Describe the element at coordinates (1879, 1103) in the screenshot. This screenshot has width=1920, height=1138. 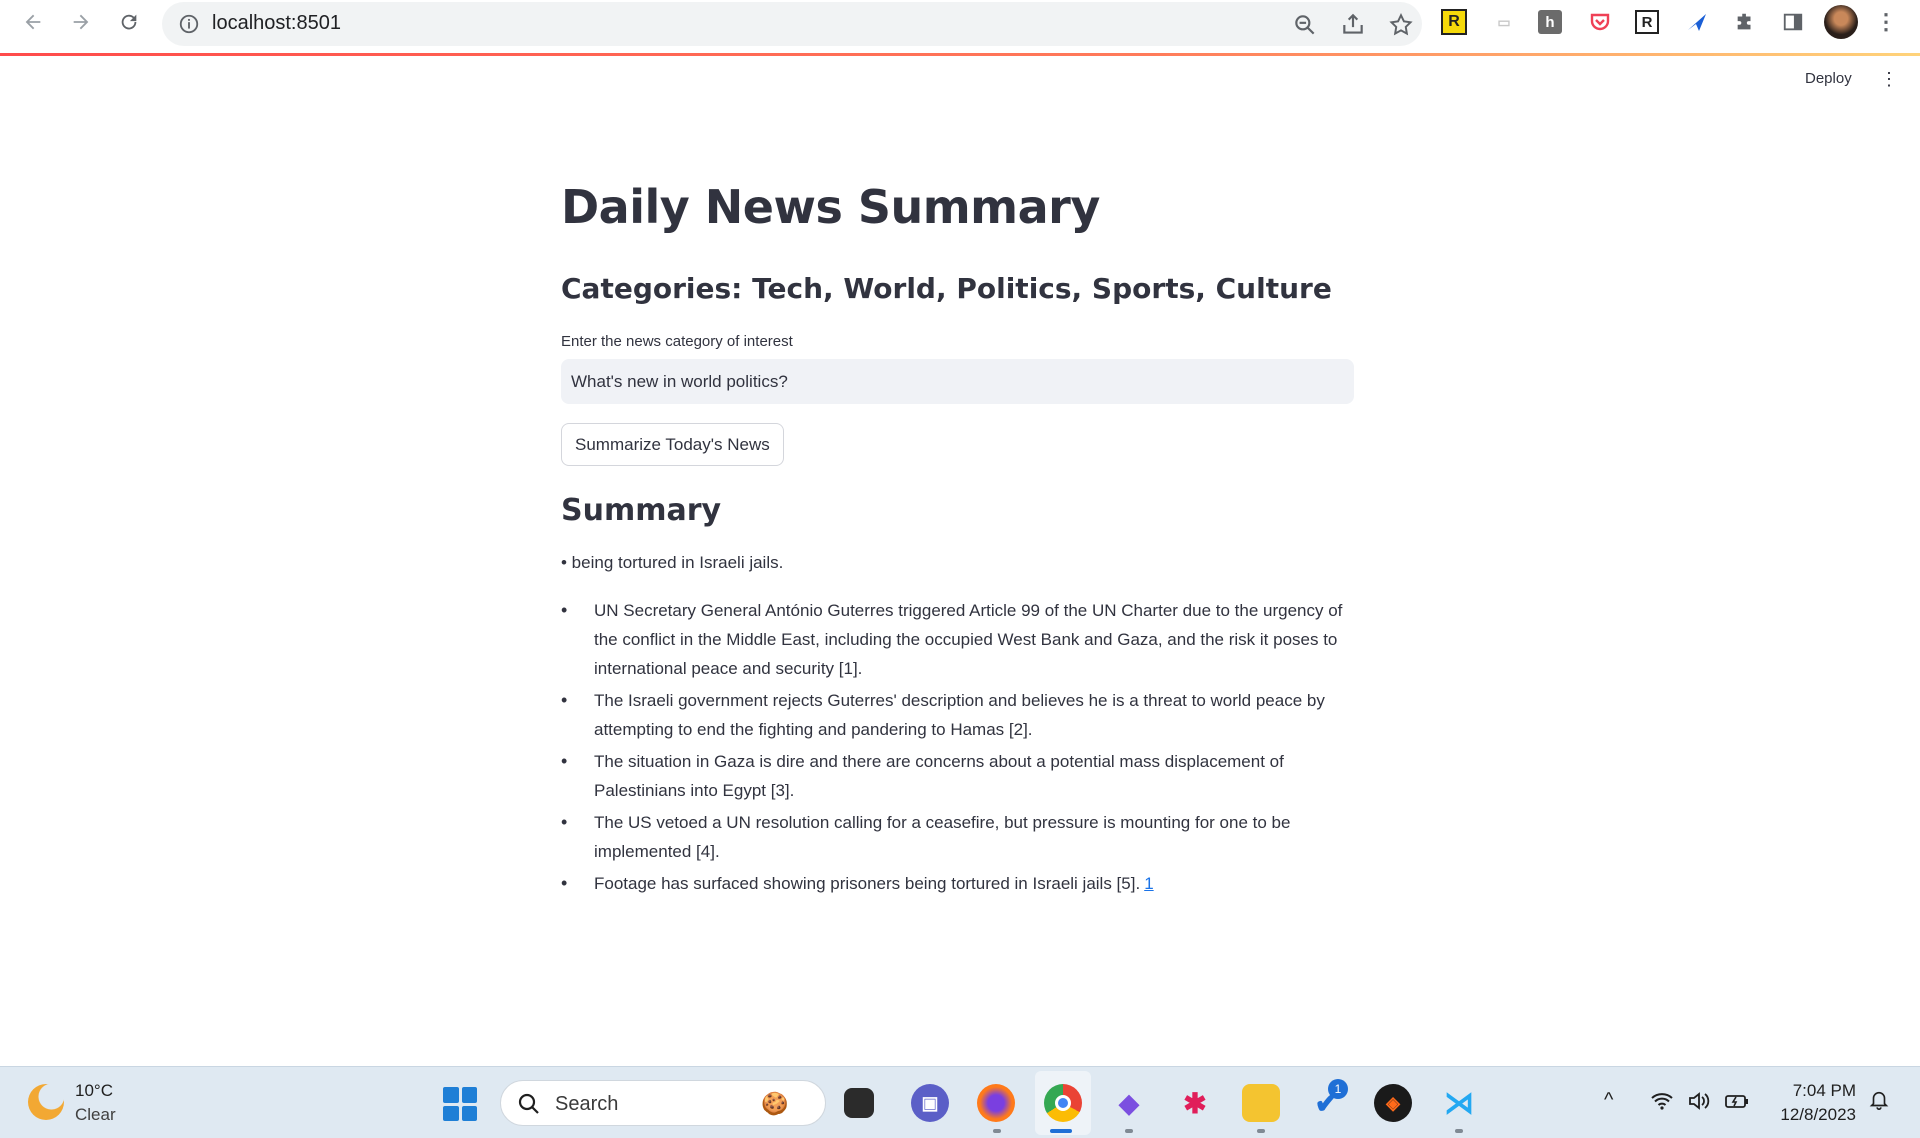
I see `notifications-icon` at that location.